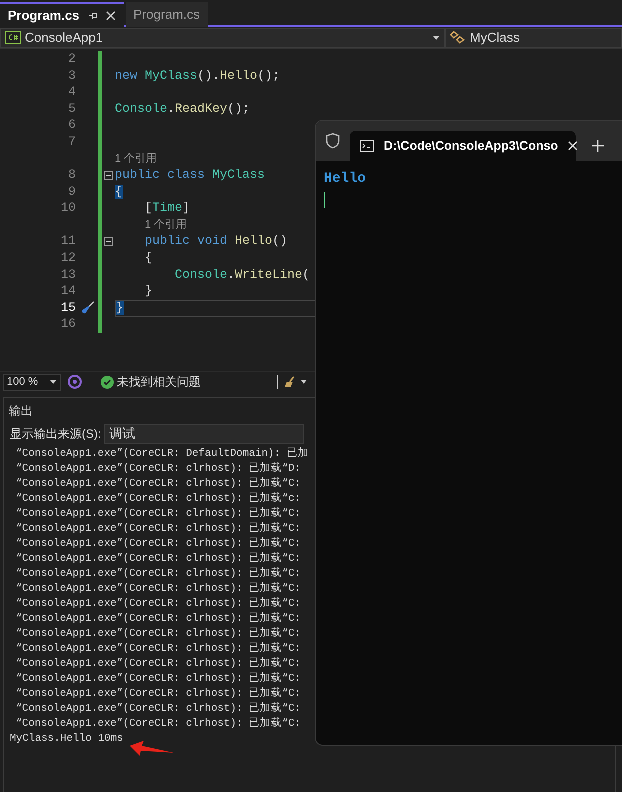 Image resolution: width=622 pixels, height=792 pixels. What do you see at coordinates (159, 382) in the screenshot?
I see `issues-status: 未找到相关问题` at bounding box center [159, 382].